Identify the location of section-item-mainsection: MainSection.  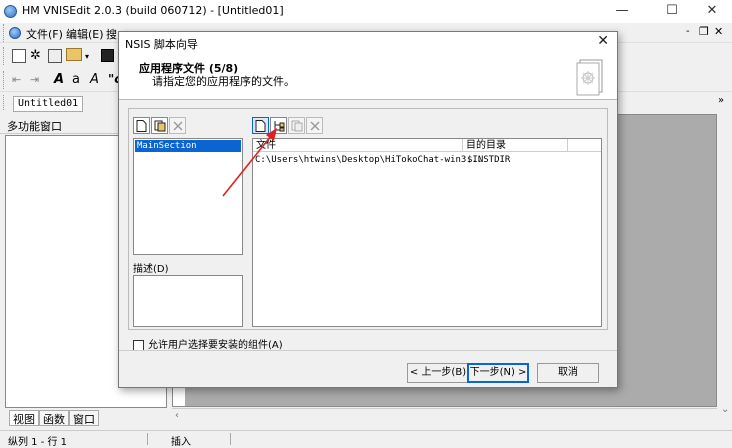
(188, 146).